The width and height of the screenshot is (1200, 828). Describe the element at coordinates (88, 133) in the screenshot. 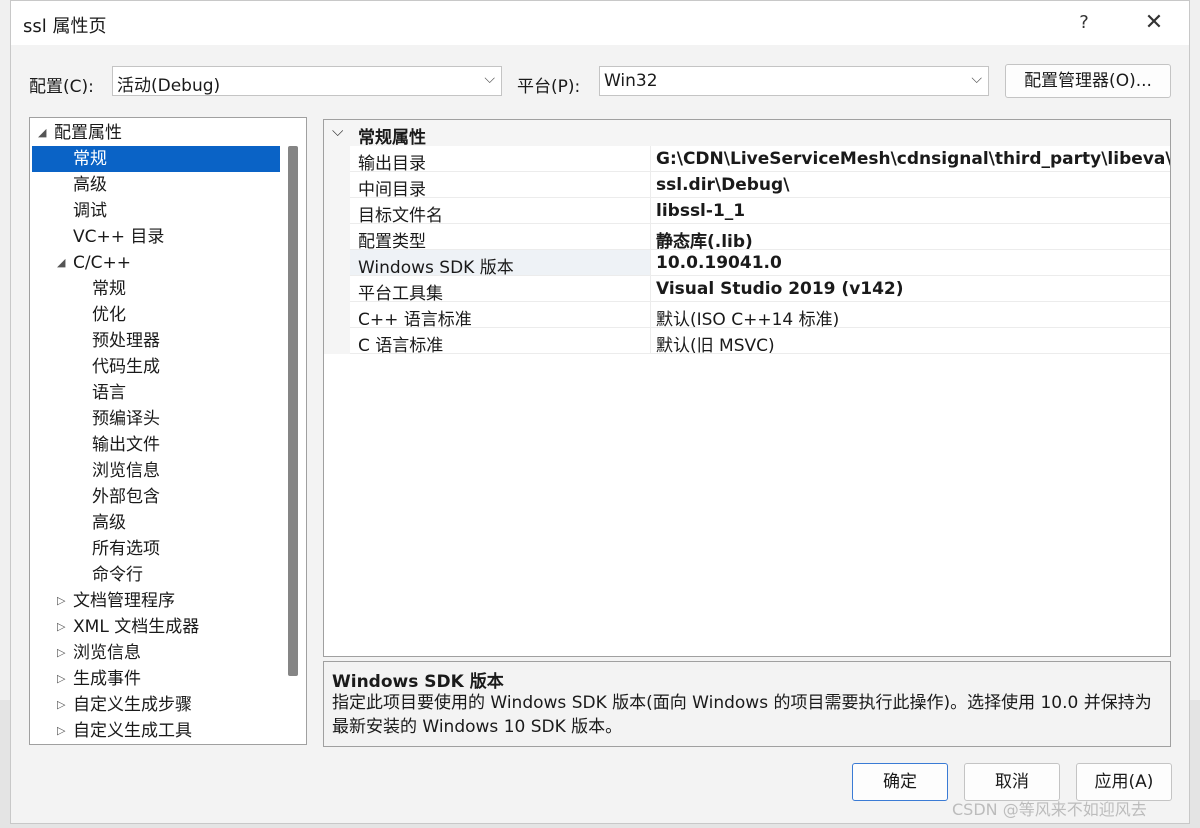

I see `tree-item-label: 配置属性` at that location.